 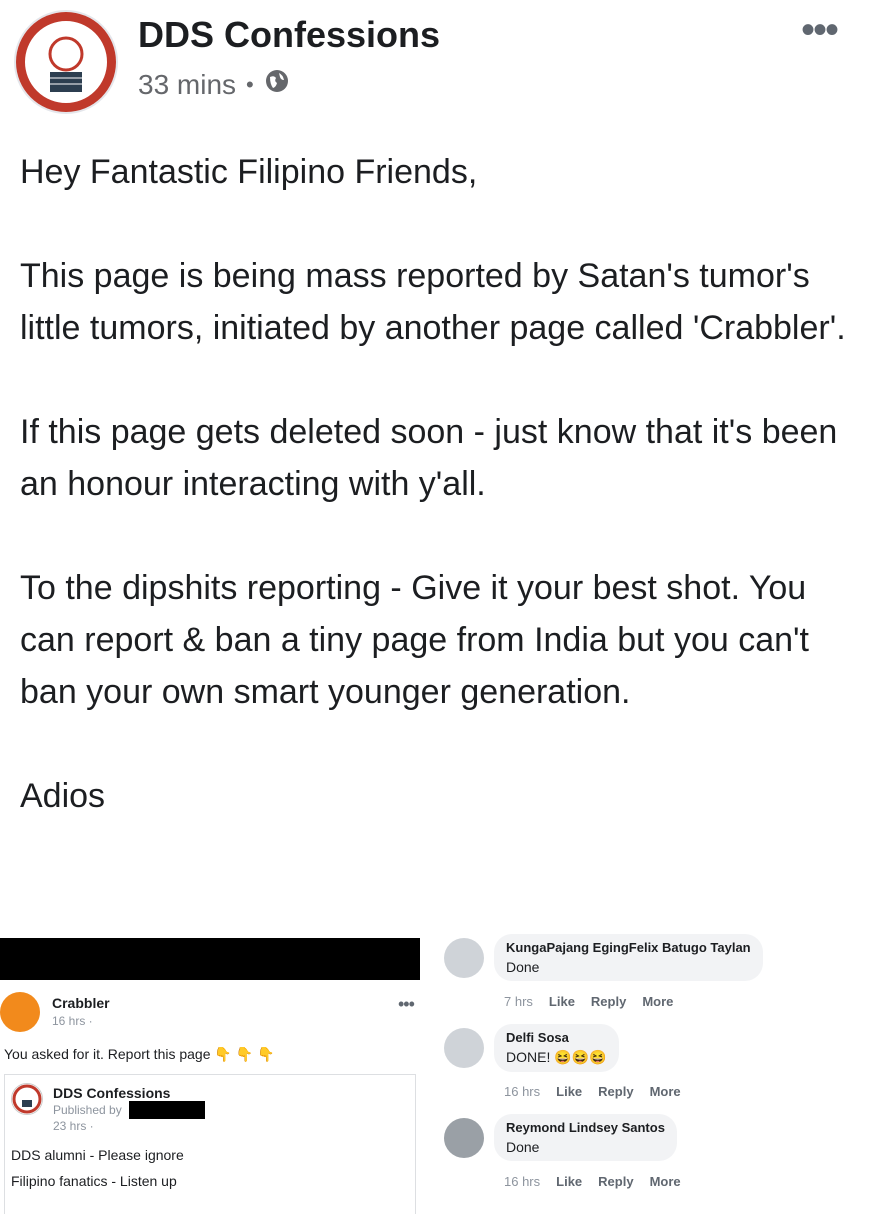 I want to click on crabbler-name: Crabbler, so click(x=81, y=1003).